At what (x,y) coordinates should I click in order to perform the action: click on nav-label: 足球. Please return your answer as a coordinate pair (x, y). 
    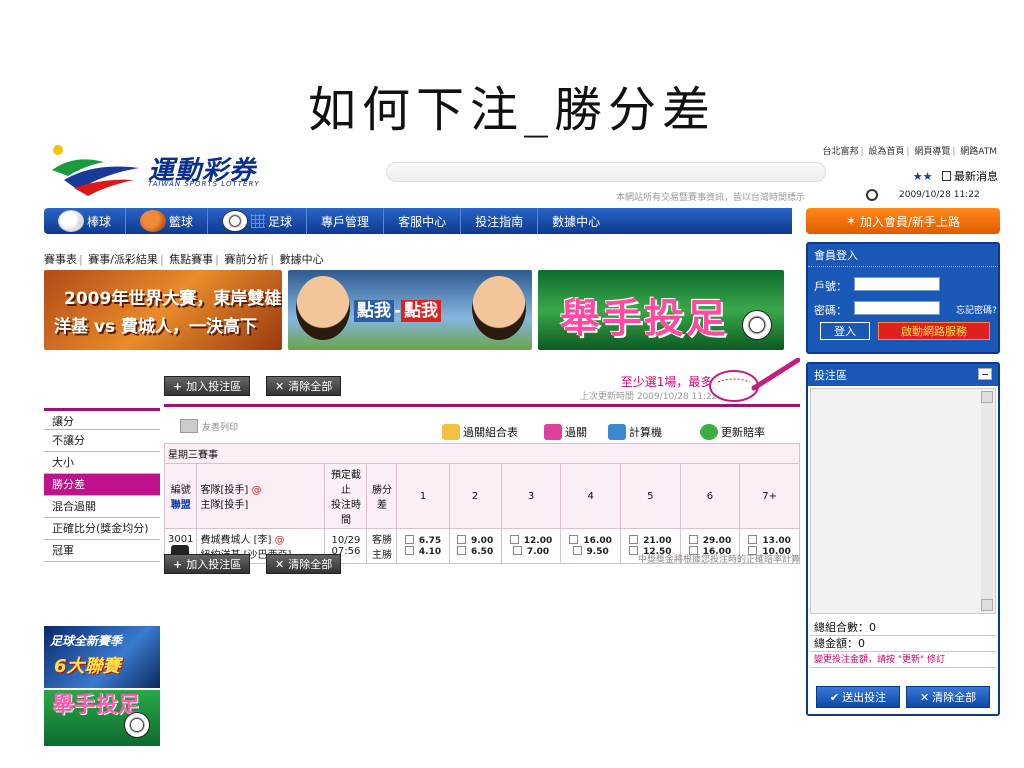
    Looking at the image, I should click on (280, 221).